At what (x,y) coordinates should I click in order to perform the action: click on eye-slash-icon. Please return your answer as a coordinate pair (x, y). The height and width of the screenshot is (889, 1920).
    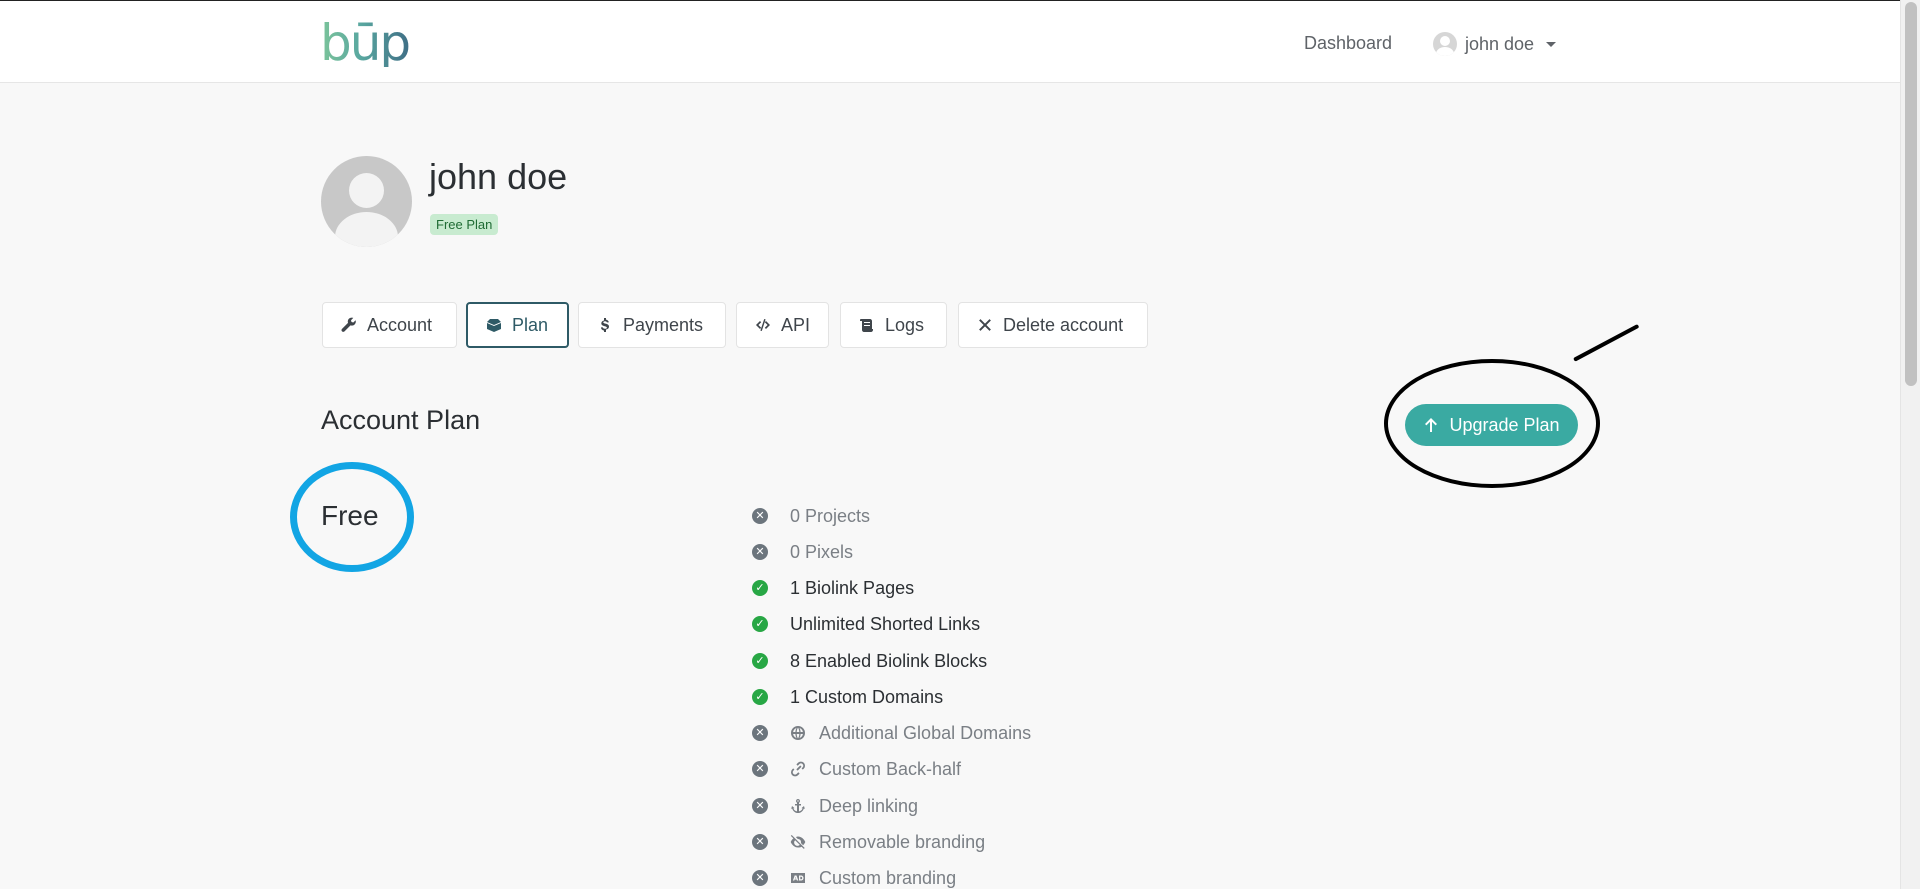
    Looking at the image, I should click on (798, 842).